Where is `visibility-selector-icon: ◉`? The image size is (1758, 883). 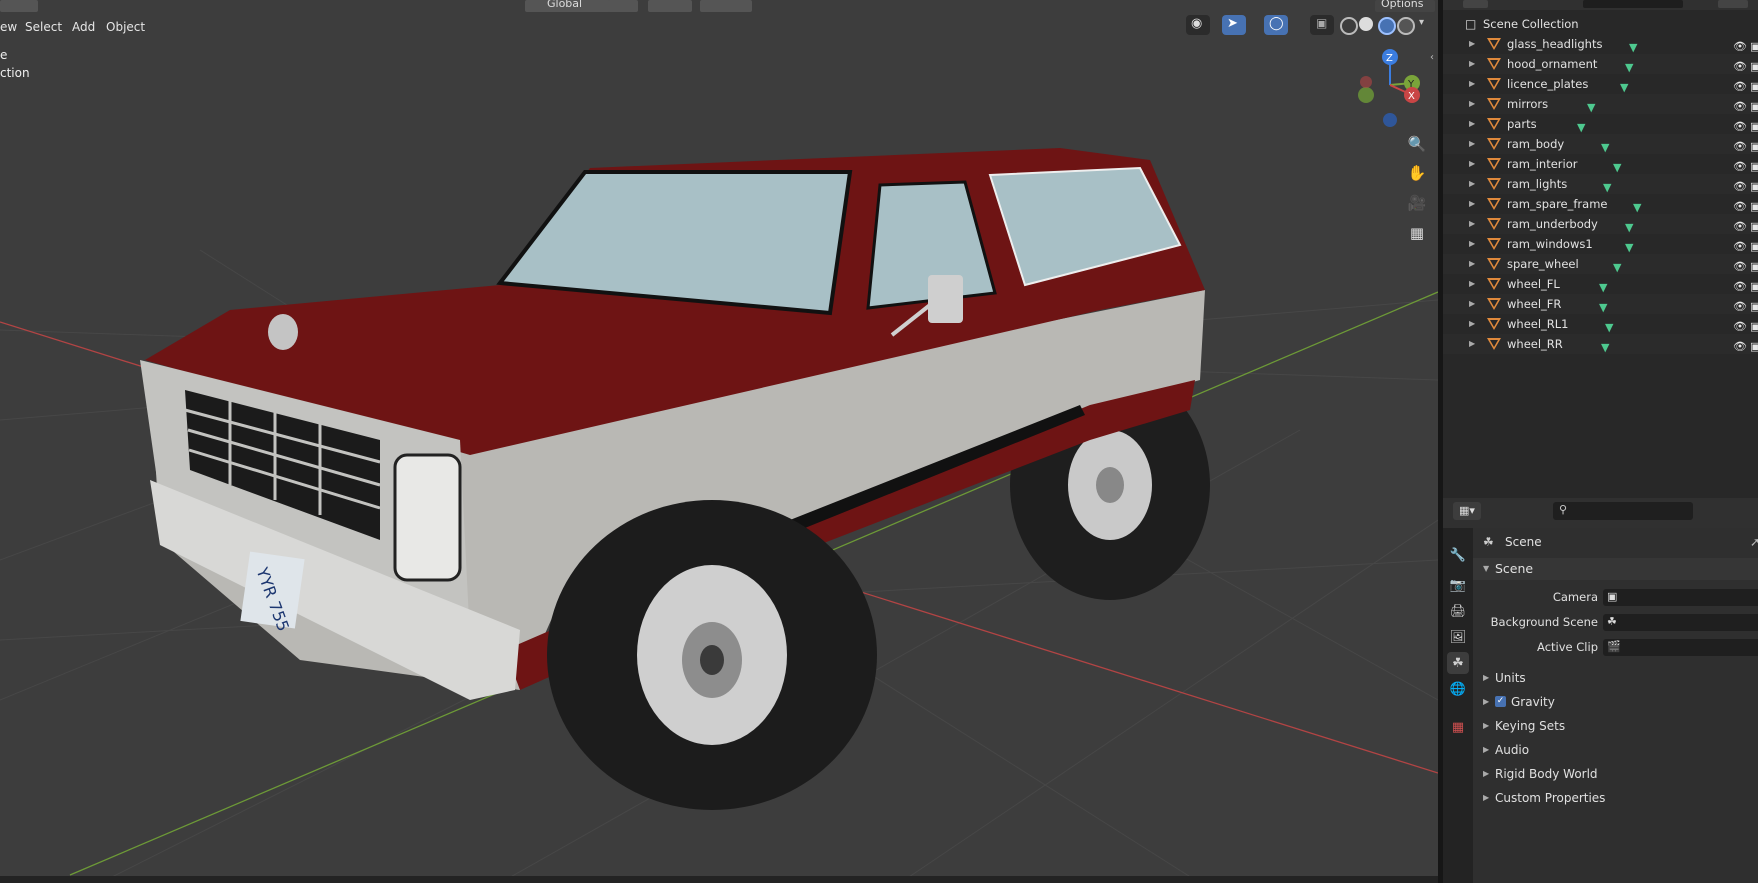 visibility-selector-icon: ◉ is located at coordinates (1198, 25).